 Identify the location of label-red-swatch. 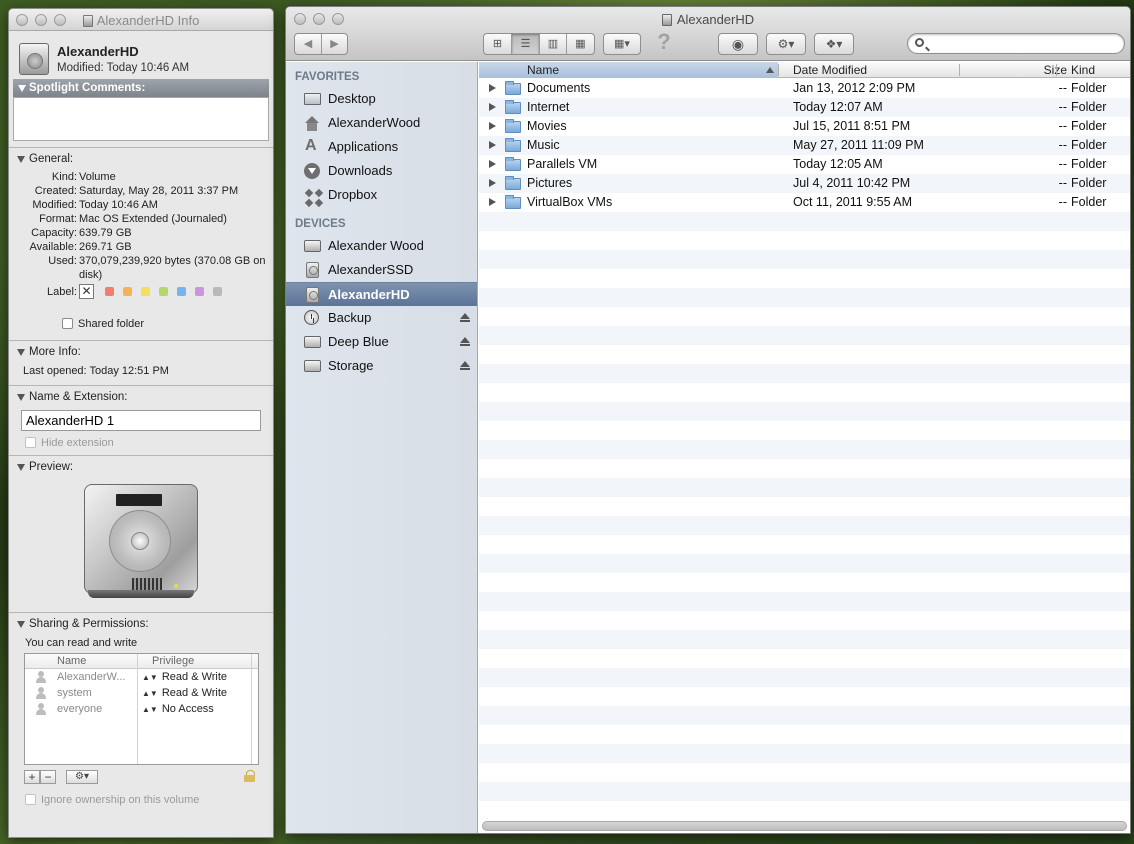
(109, 291).